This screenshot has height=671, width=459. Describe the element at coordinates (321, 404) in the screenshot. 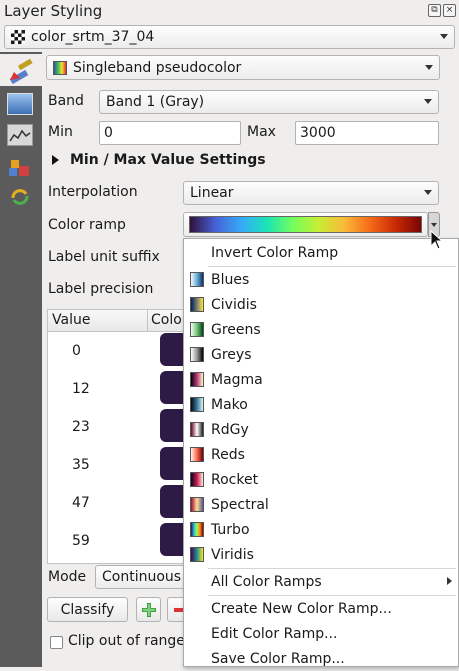

I see `menu-item-ramp: Mako` at that location.